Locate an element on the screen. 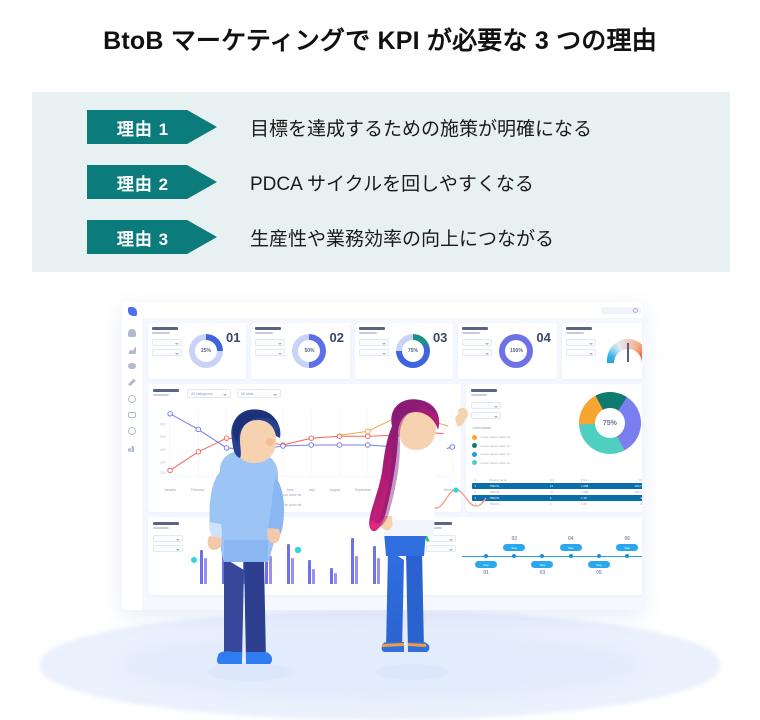  table-row: 4 7590.51 2 1.80 805 is located at coordinates (557, 504).